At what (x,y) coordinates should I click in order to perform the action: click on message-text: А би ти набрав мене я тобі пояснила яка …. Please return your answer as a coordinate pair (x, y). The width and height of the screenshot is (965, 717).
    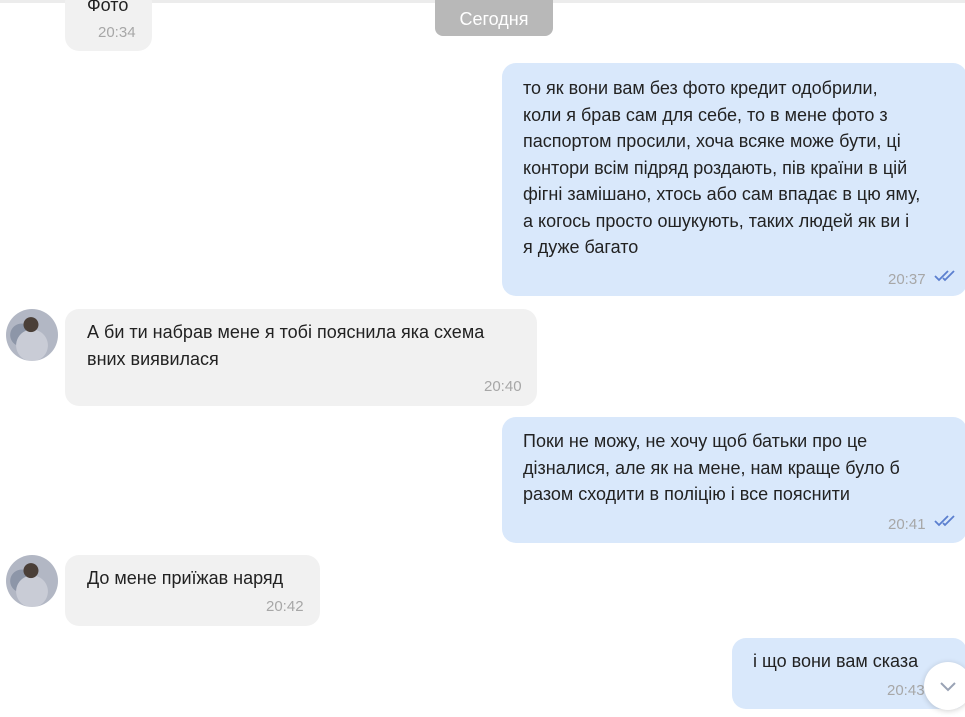
    Looking at the image, I should click on (286, 345).